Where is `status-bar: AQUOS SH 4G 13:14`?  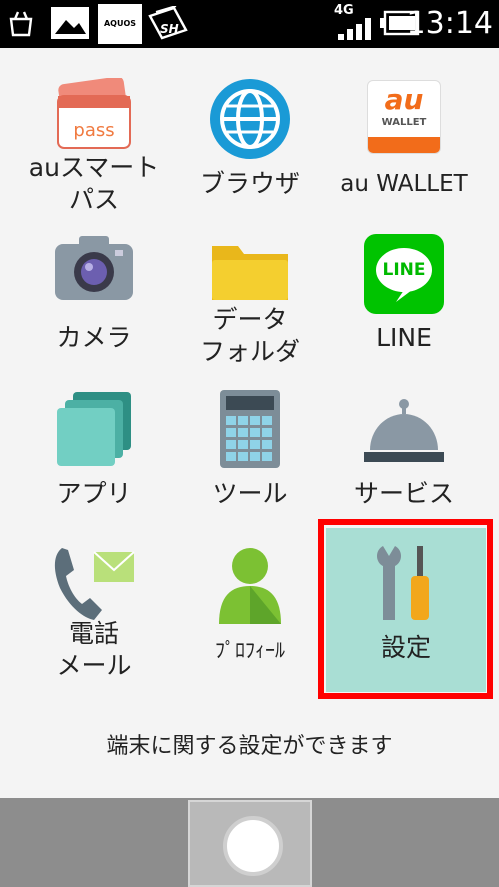 status-bar: AQUOS SH 4G 13:14 is located at coordinates (249, 24).